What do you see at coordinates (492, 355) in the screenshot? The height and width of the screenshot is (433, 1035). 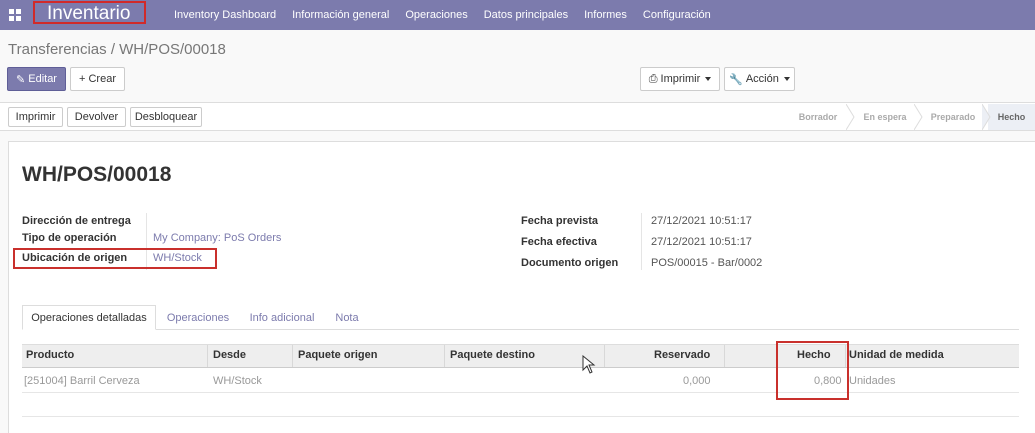 I see `column-paquete-destino: Paquete destino` at bounding box center [492, 355].